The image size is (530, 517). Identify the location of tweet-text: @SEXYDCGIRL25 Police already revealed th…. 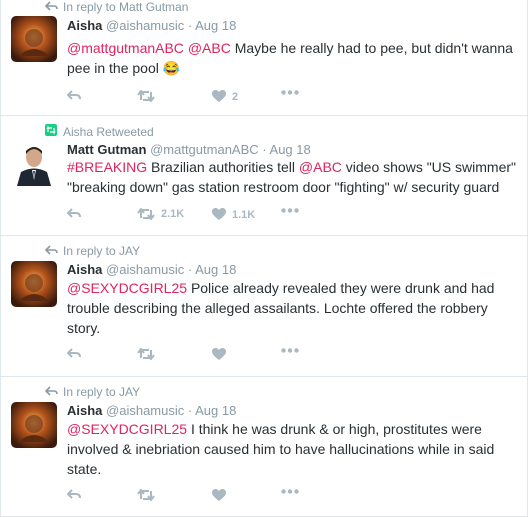
(292, 308).